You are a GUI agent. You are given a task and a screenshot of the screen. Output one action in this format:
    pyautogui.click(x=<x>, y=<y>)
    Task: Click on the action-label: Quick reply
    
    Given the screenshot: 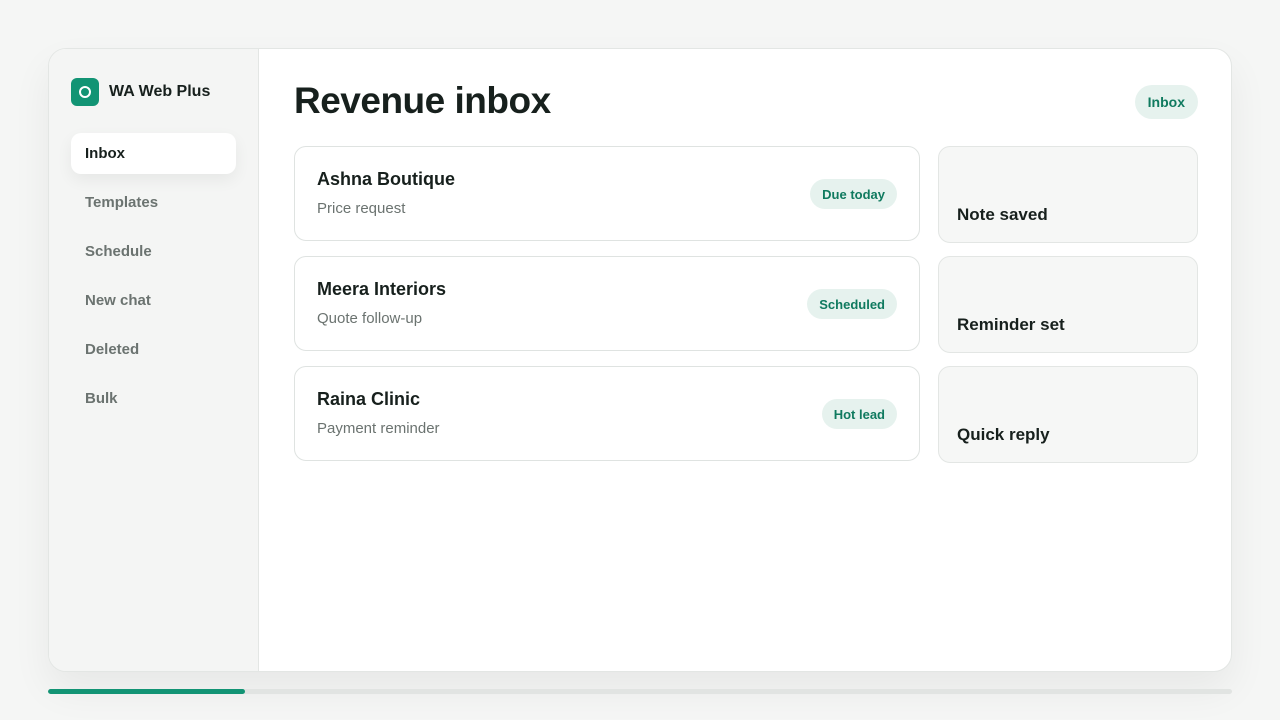 What is the action you would take?
    pyautogui.click(x=1003, y=434)
    